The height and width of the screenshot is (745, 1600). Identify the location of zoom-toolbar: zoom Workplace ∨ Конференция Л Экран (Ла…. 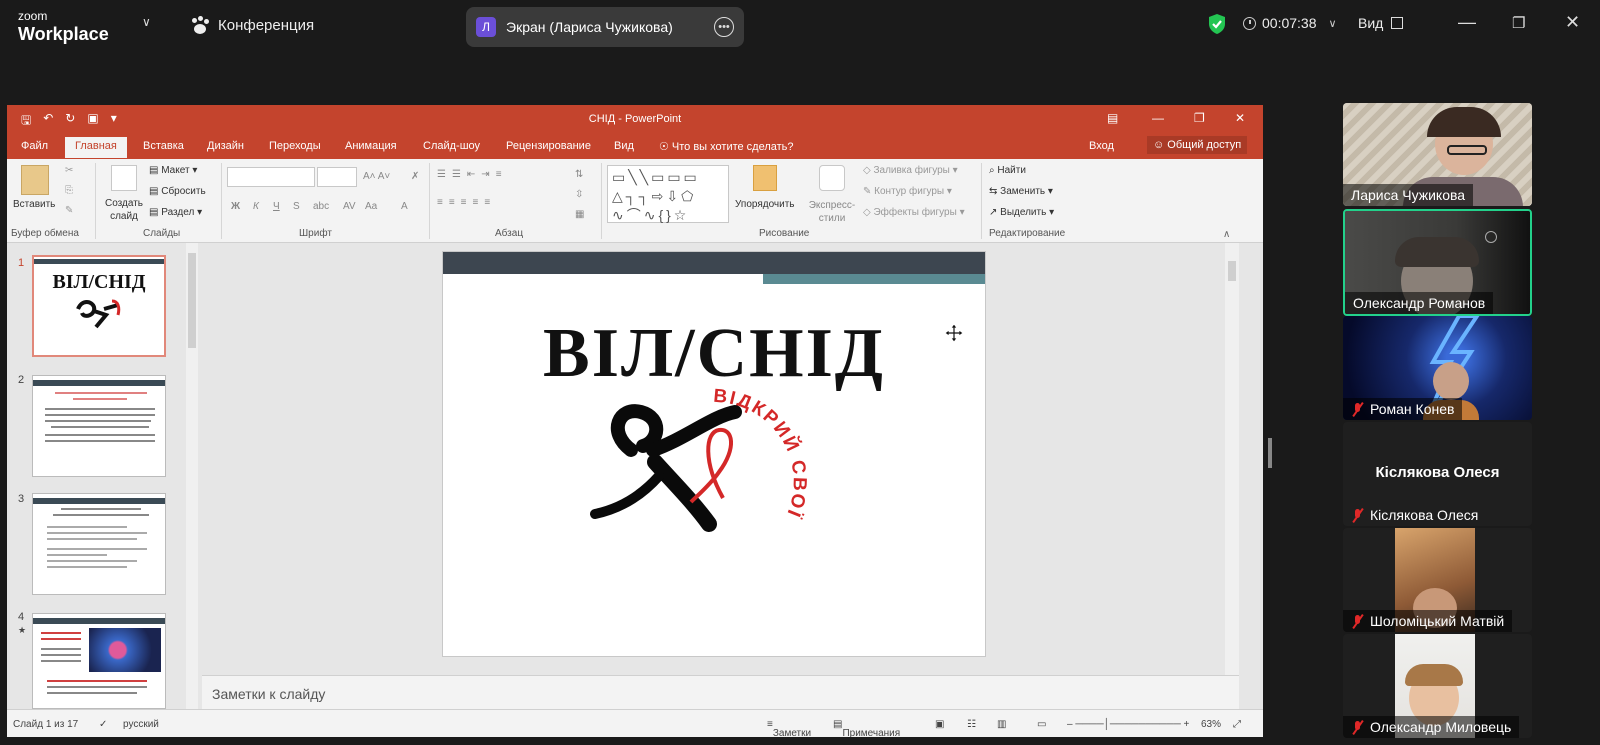
(800, 25).